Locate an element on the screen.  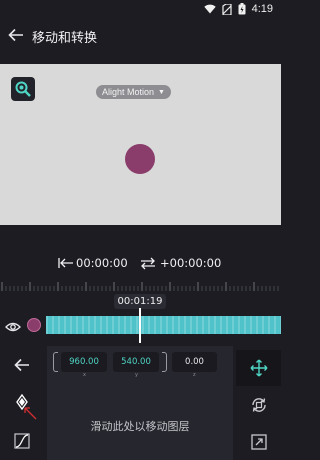
jump-to-start-icon is located at coordinates (65, 263).